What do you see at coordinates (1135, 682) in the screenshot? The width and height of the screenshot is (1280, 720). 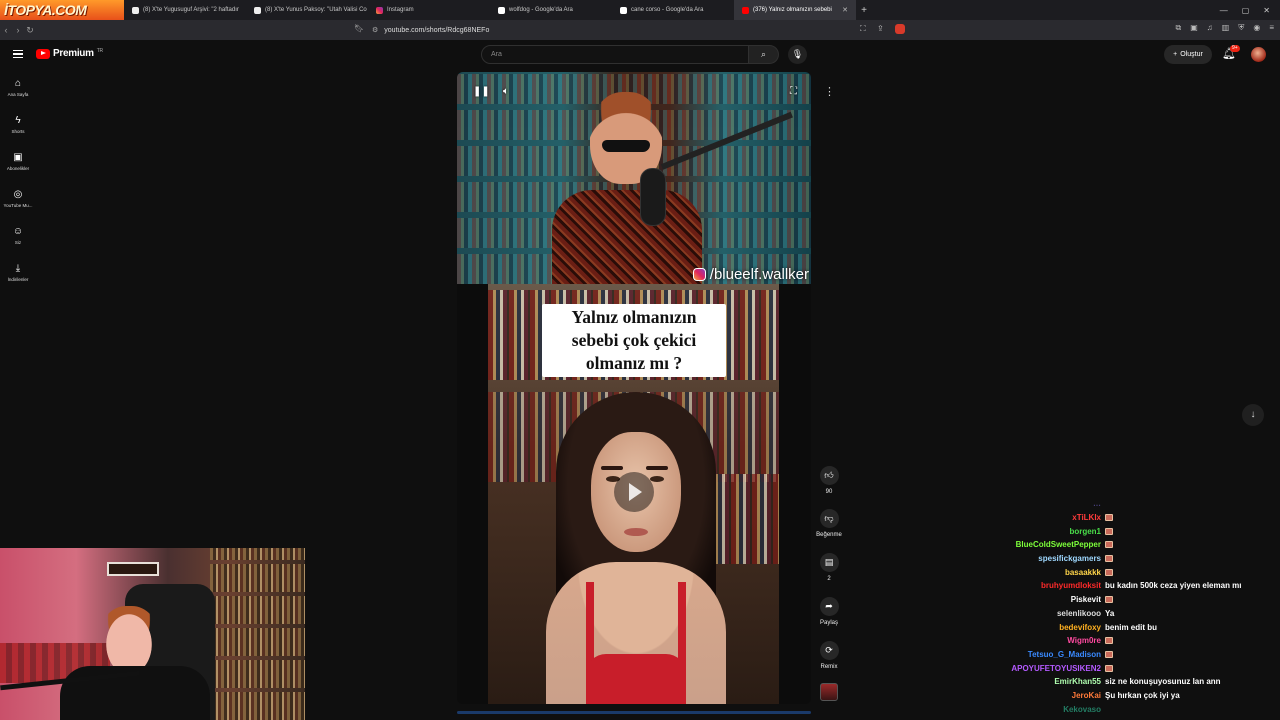 I see `chat-message: EmirKhan55 siz ne konuşuyosunuz lan ann` at bounding box center [1135, 682].